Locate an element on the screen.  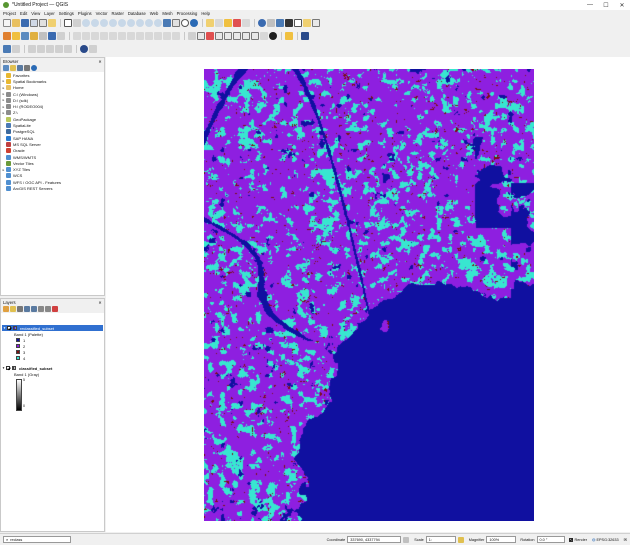
sum-icon is located at coordinates (289, 22).